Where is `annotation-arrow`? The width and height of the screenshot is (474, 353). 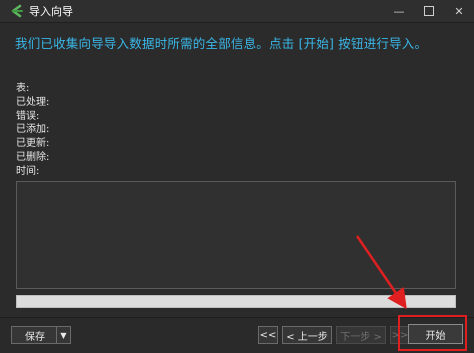 annotation-arrow is located at coordinates (381, 272).